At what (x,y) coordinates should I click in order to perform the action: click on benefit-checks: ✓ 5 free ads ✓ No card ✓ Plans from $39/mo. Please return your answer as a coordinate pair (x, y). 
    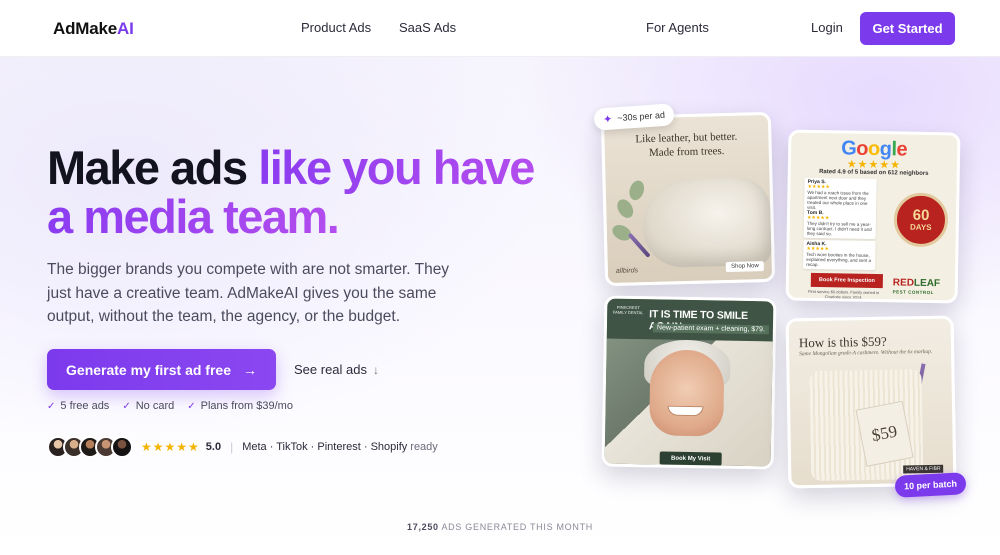
    Looking at the image, I should click on (170, 406).